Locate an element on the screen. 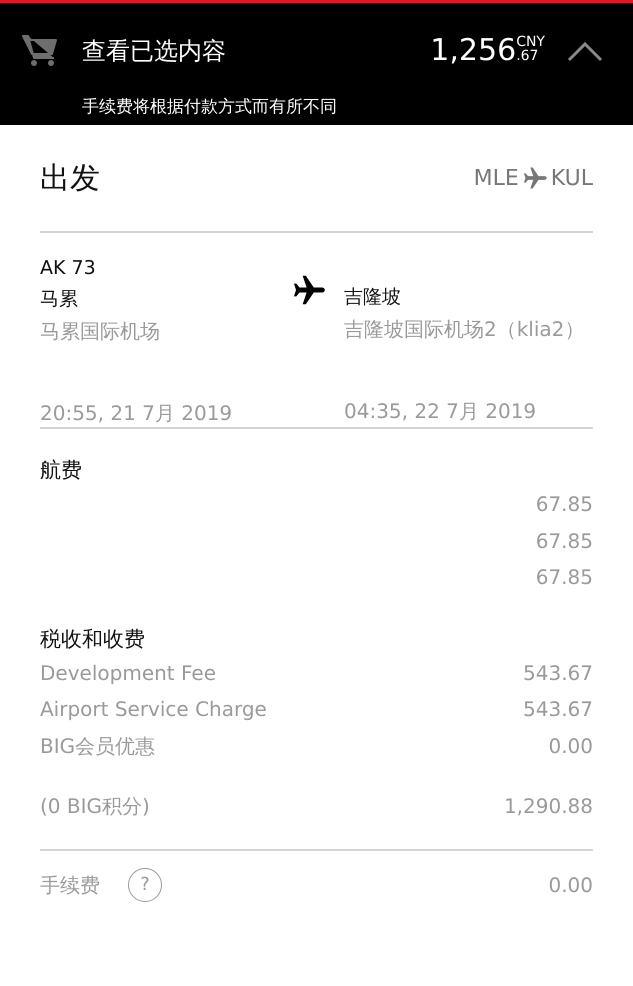 This screenshot has width=633, height=986. cart-icon is located at coordinates (40, 51).